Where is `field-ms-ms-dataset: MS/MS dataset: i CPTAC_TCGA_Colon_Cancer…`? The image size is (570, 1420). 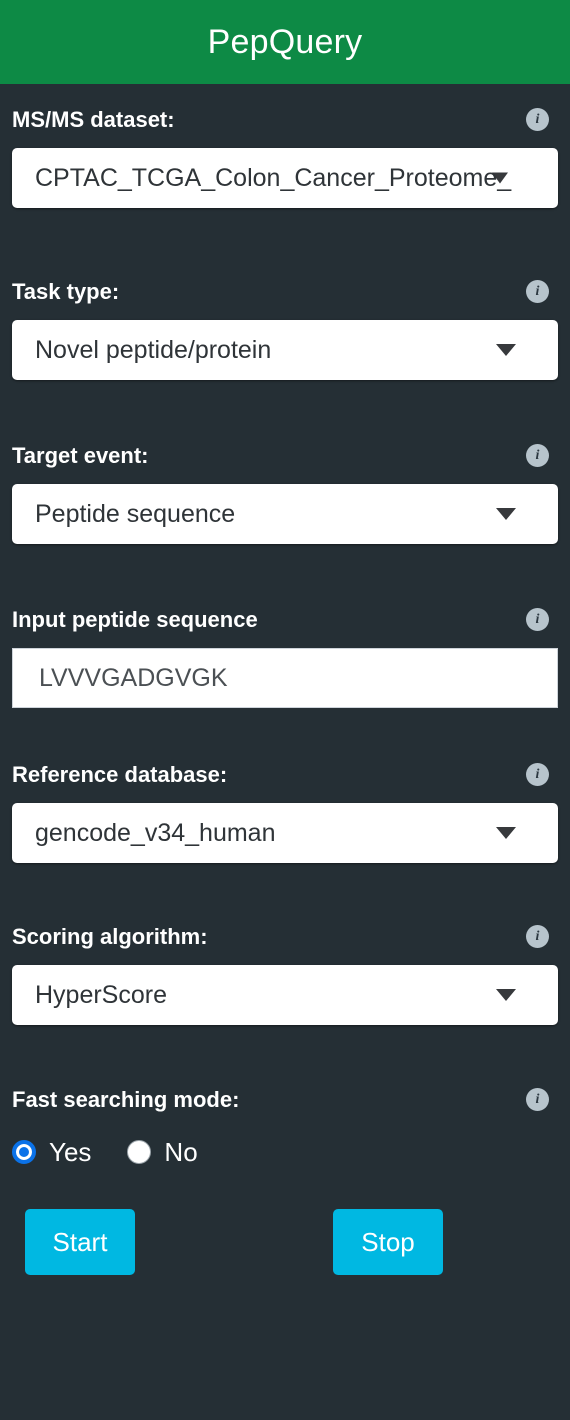
field-ms-ms-dataset: MS/MS dataset: i CPTAC_TCGA_Colon_Cancer… is located at coordinates (285, 146).